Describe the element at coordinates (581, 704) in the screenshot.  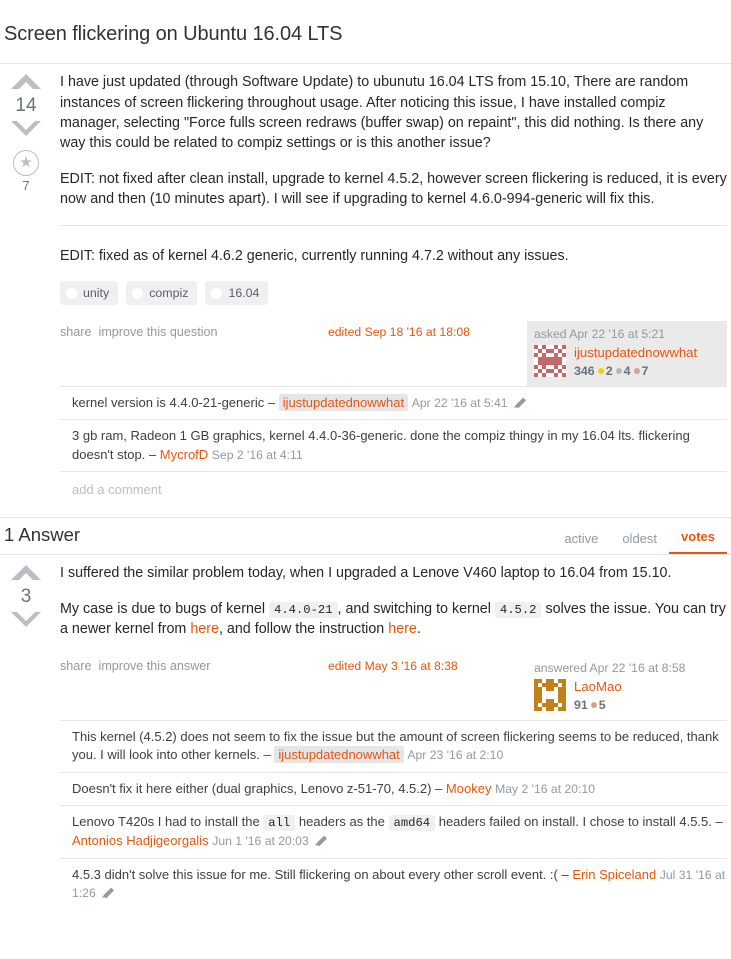
I see `reputation-score: 91` at that location.